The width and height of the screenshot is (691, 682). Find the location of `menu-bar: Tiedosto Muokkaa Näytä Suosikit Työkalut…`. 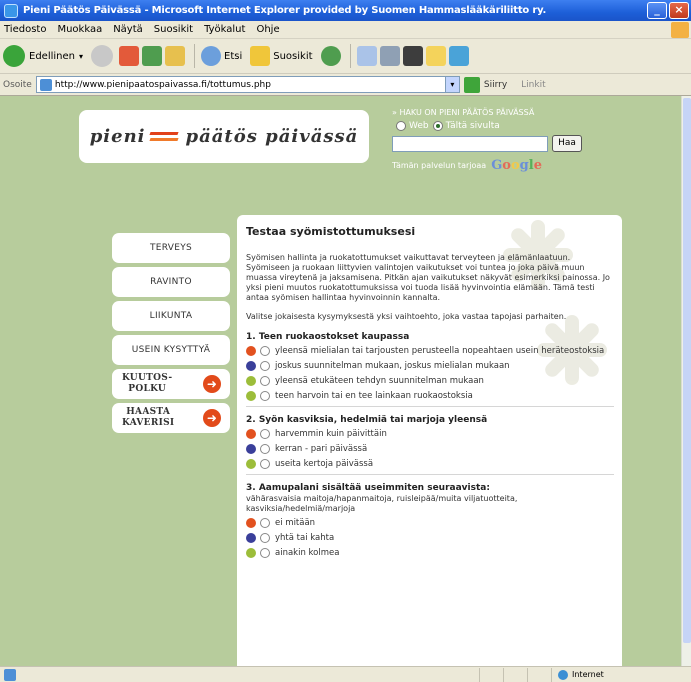

menu-bar: Tiedosto Muokkaa Näytä Suosikit Työkalut… is located at coordinates (345, 30).